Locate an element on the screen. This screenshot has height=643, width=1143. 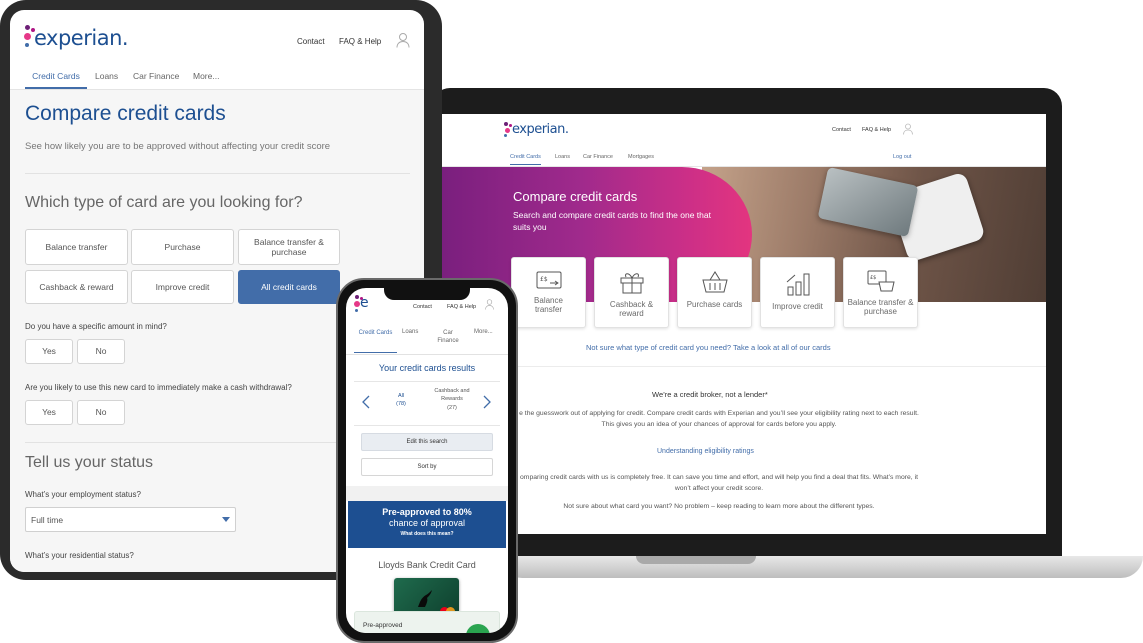
what-does-this-mean-link: What does this mean? is located at coordinates (427, 534).